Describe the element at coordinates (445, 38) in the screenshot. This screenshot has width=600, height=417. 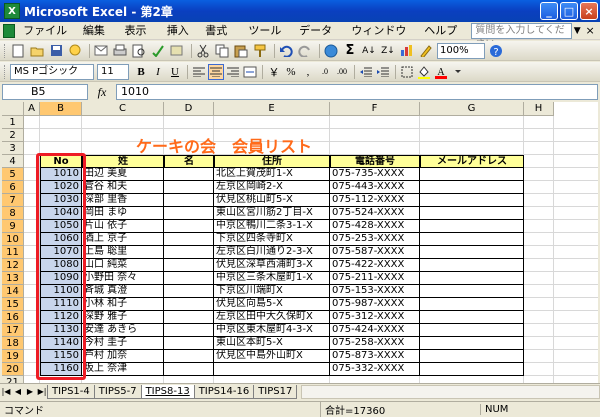
I see `menu-help: ヘルプ(H)` at that location.